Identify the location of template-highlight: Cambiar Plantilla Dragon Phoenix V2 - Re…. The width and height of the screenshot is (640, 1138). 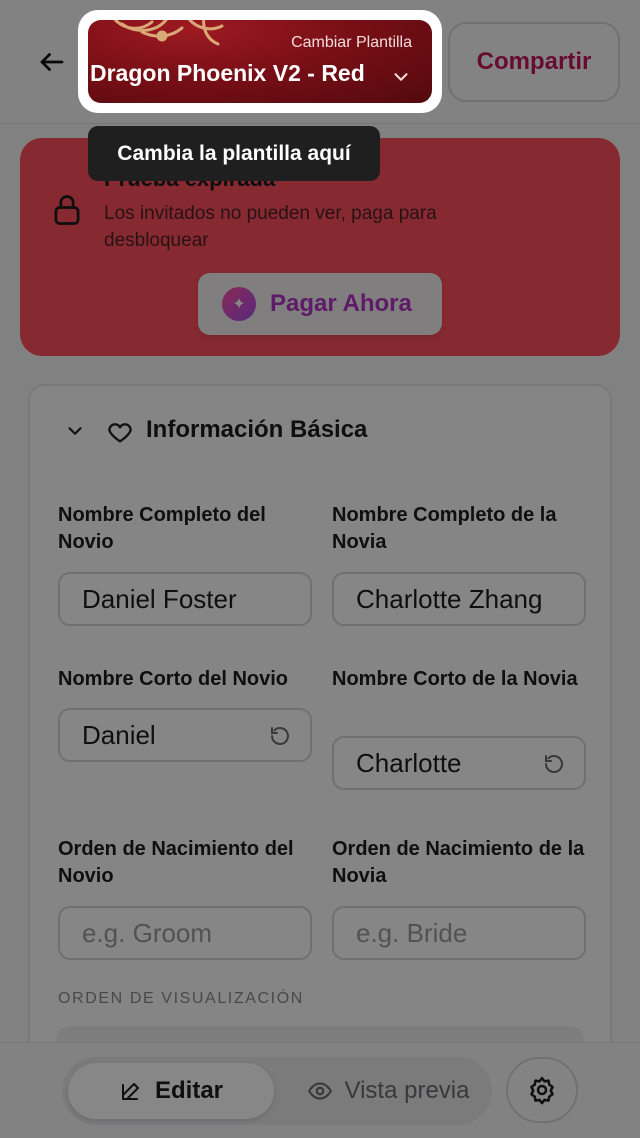
(260, 61).